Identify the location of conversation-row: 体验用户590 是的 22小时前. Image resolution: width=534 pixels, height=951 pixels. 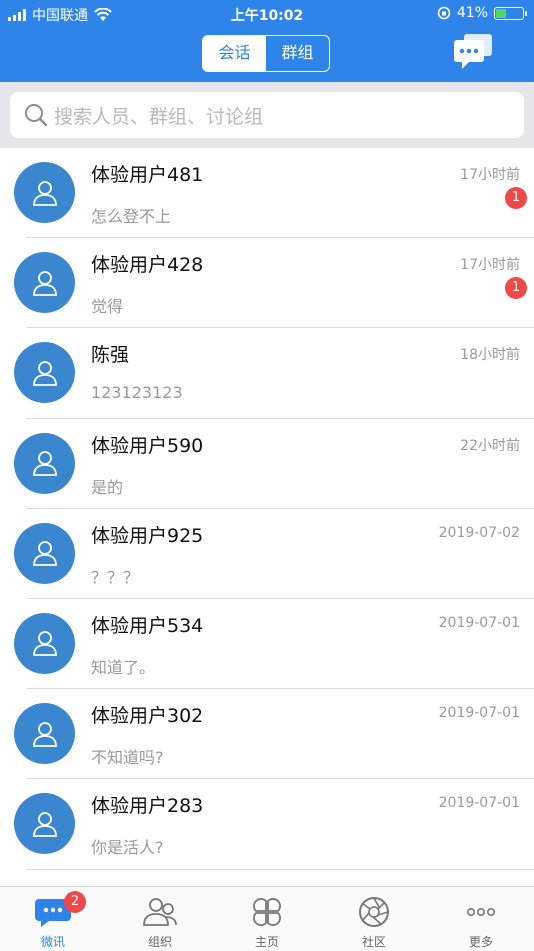
(267, 464).